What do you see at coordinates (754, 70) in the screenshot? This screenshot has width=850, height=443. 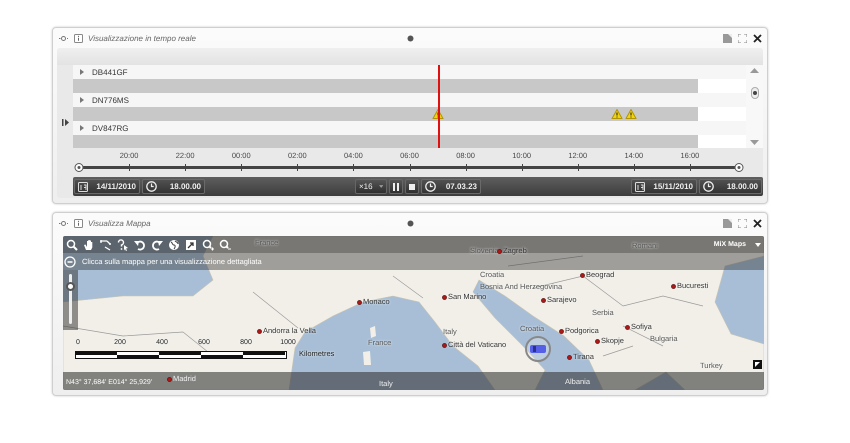 I see `scroll-up-icon` at bounding box center [754, 70].